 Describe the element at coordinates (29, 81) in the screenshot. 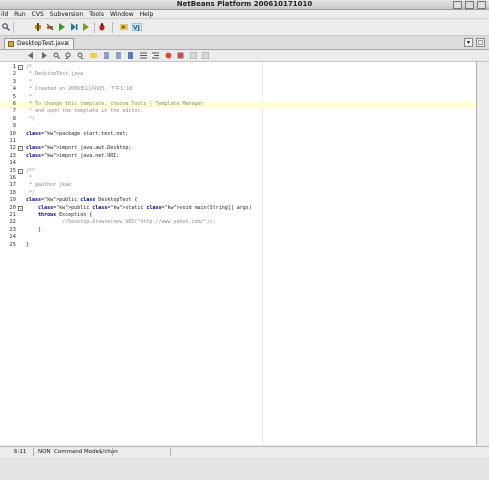

I see `code-text: *` at that location.